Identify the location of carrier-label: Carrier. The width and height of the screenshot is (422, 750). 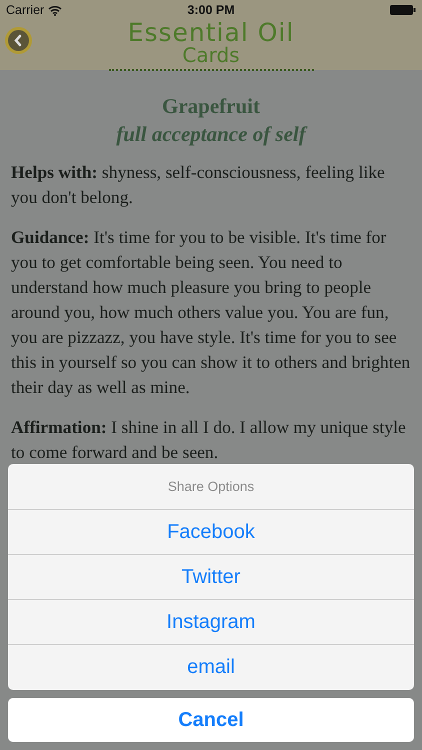
(25, 10).